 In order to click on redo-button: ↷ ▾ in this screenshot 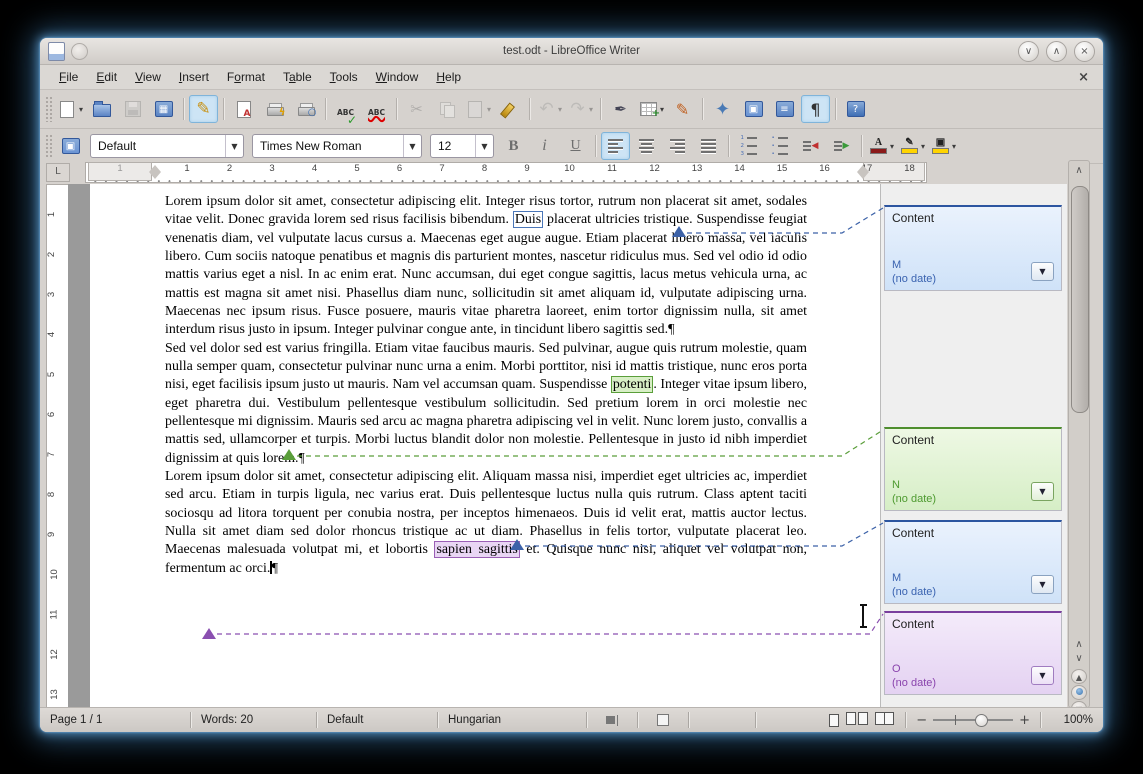, I will do `click(580, 109)`.